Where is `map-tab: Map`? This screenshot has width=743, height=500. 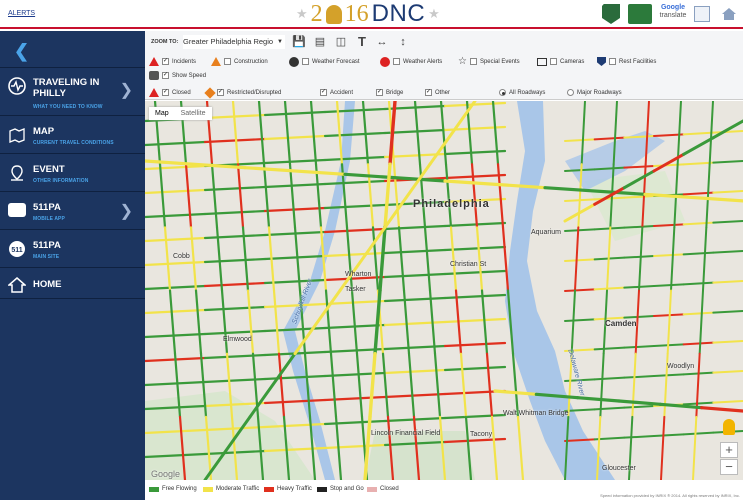 map-tab: Map is located at coordinates (162, 113).